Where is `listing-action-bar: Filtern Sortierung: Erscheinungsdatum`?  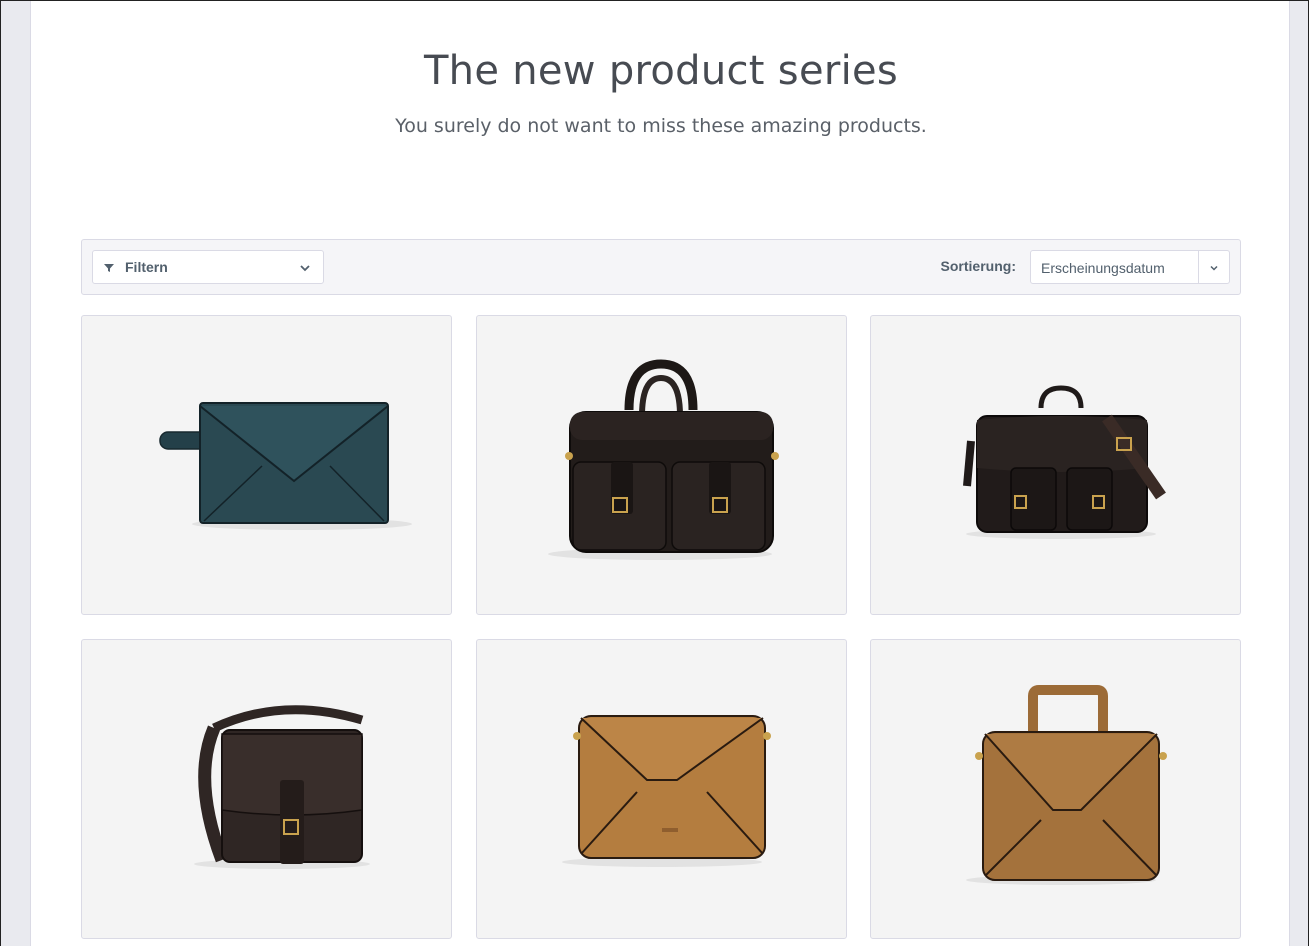 listing-action-bar: Filtern Sortierung: Erscheinungsdatum is located at coordinates (661, 267).